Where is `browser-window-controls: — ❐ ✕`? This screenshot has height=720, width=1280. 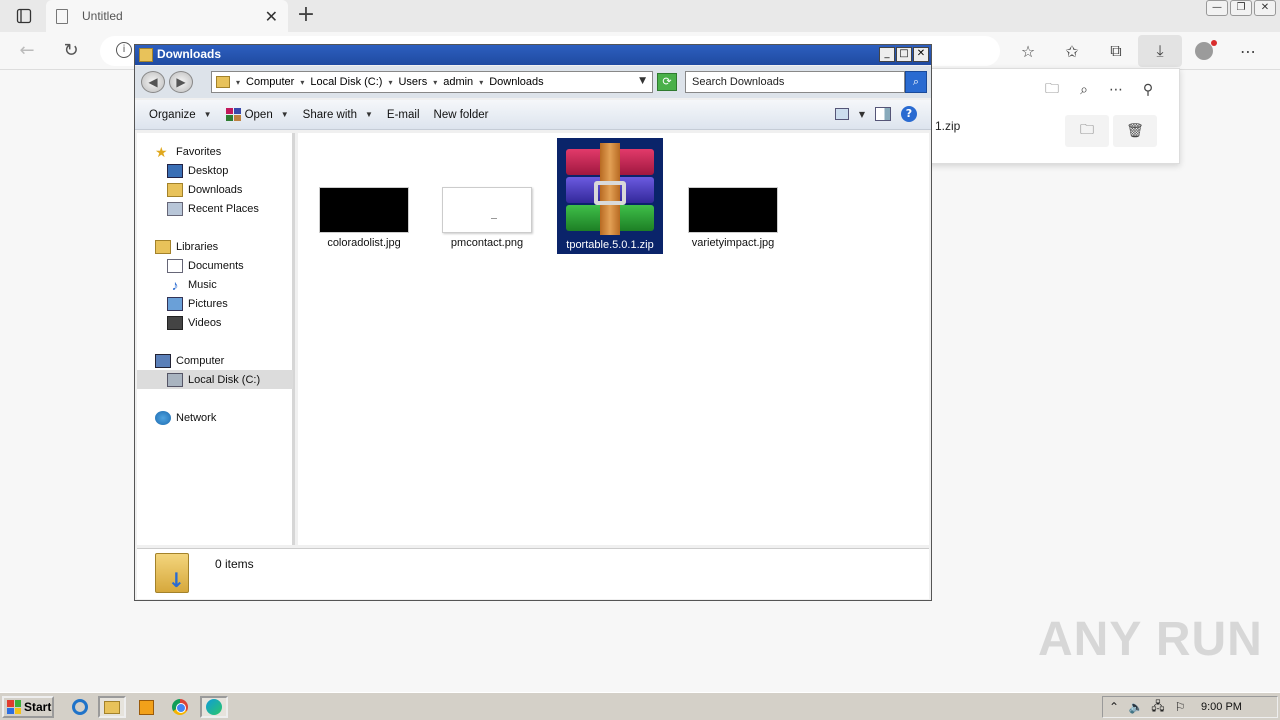 browser-window-controls: — ❐ ✕ is located at coordinates (1241, 8).